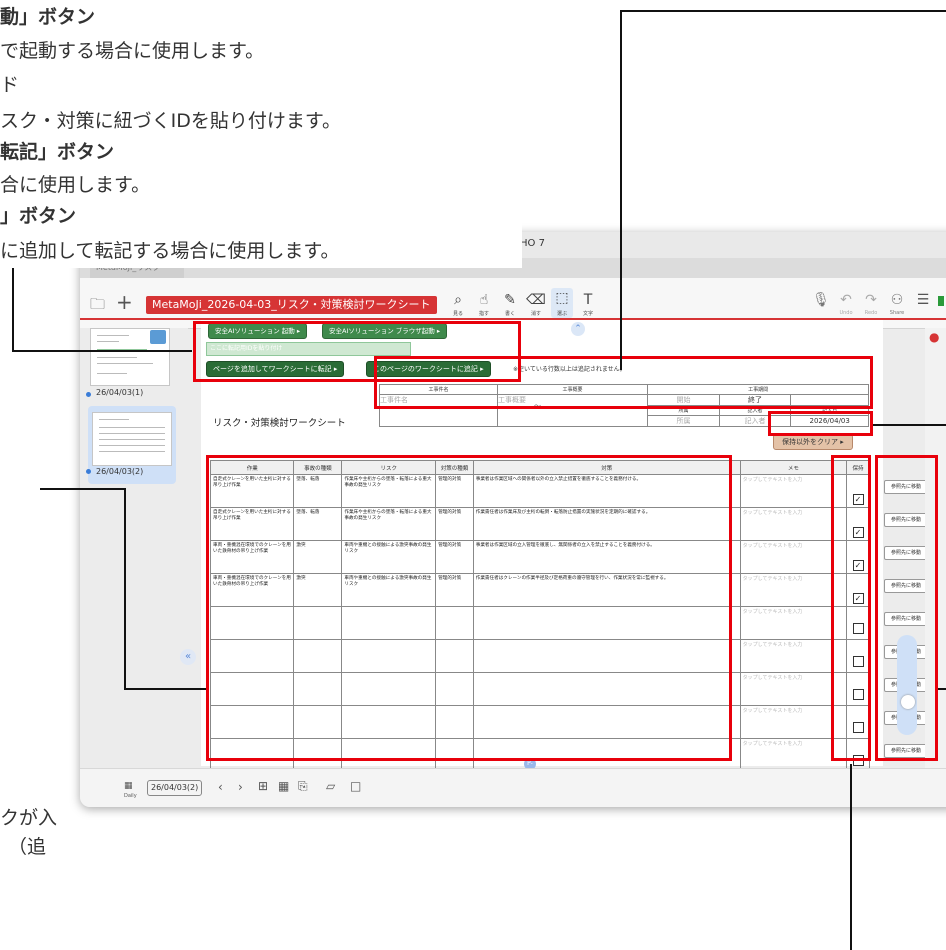 Image resolution: width=946 pixels, height=950 pixels. I want to click on point-icon: ☝, so click(484, 300).